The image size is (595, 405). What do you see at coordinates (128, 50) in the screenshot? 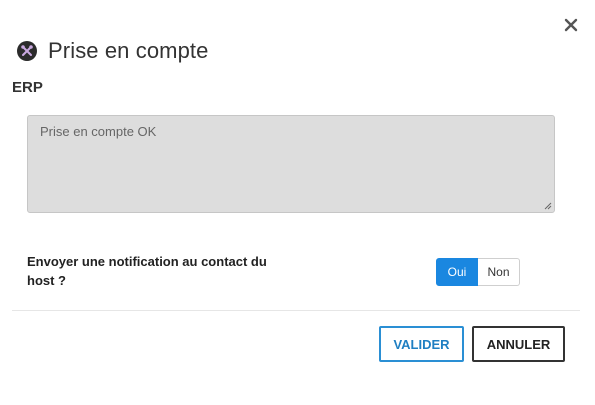
I see `dialog-title: Prise en compte` at bounding box center [128, 50].